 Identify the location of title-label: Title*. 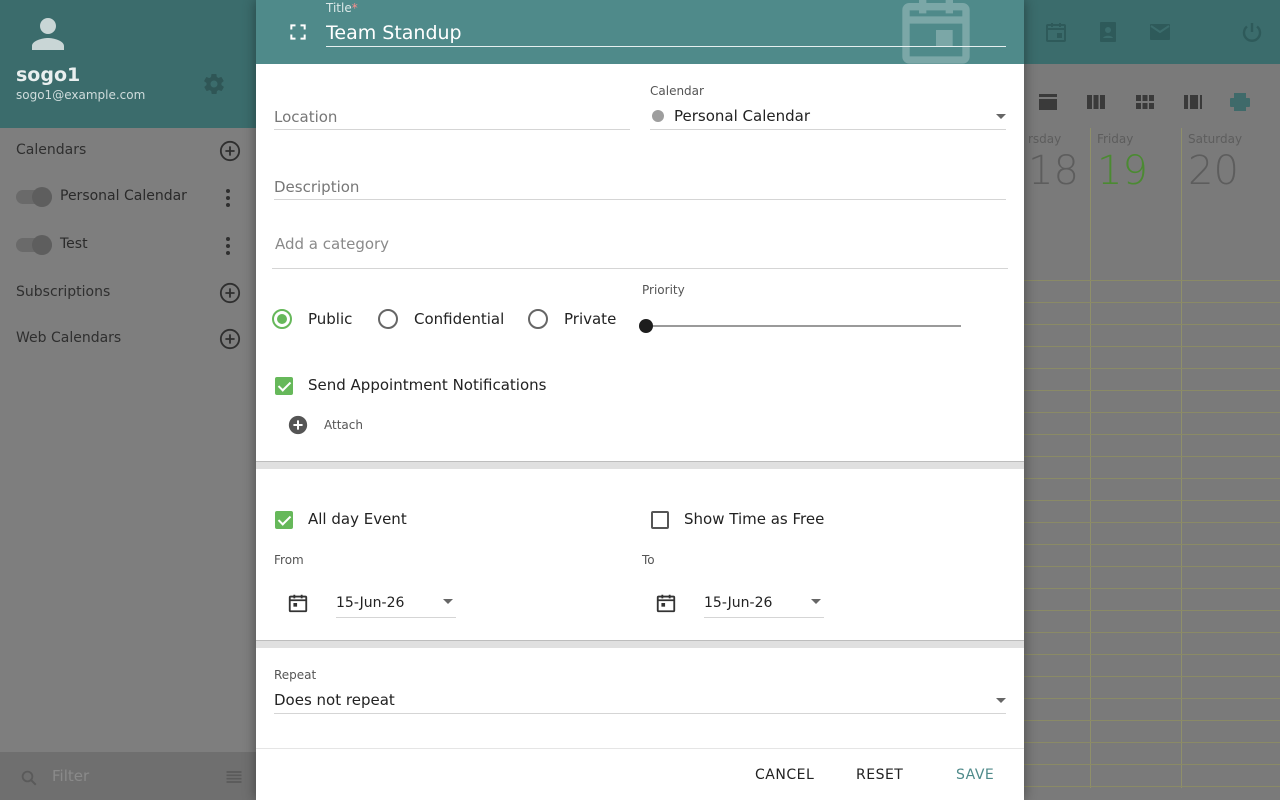
(342, 8).